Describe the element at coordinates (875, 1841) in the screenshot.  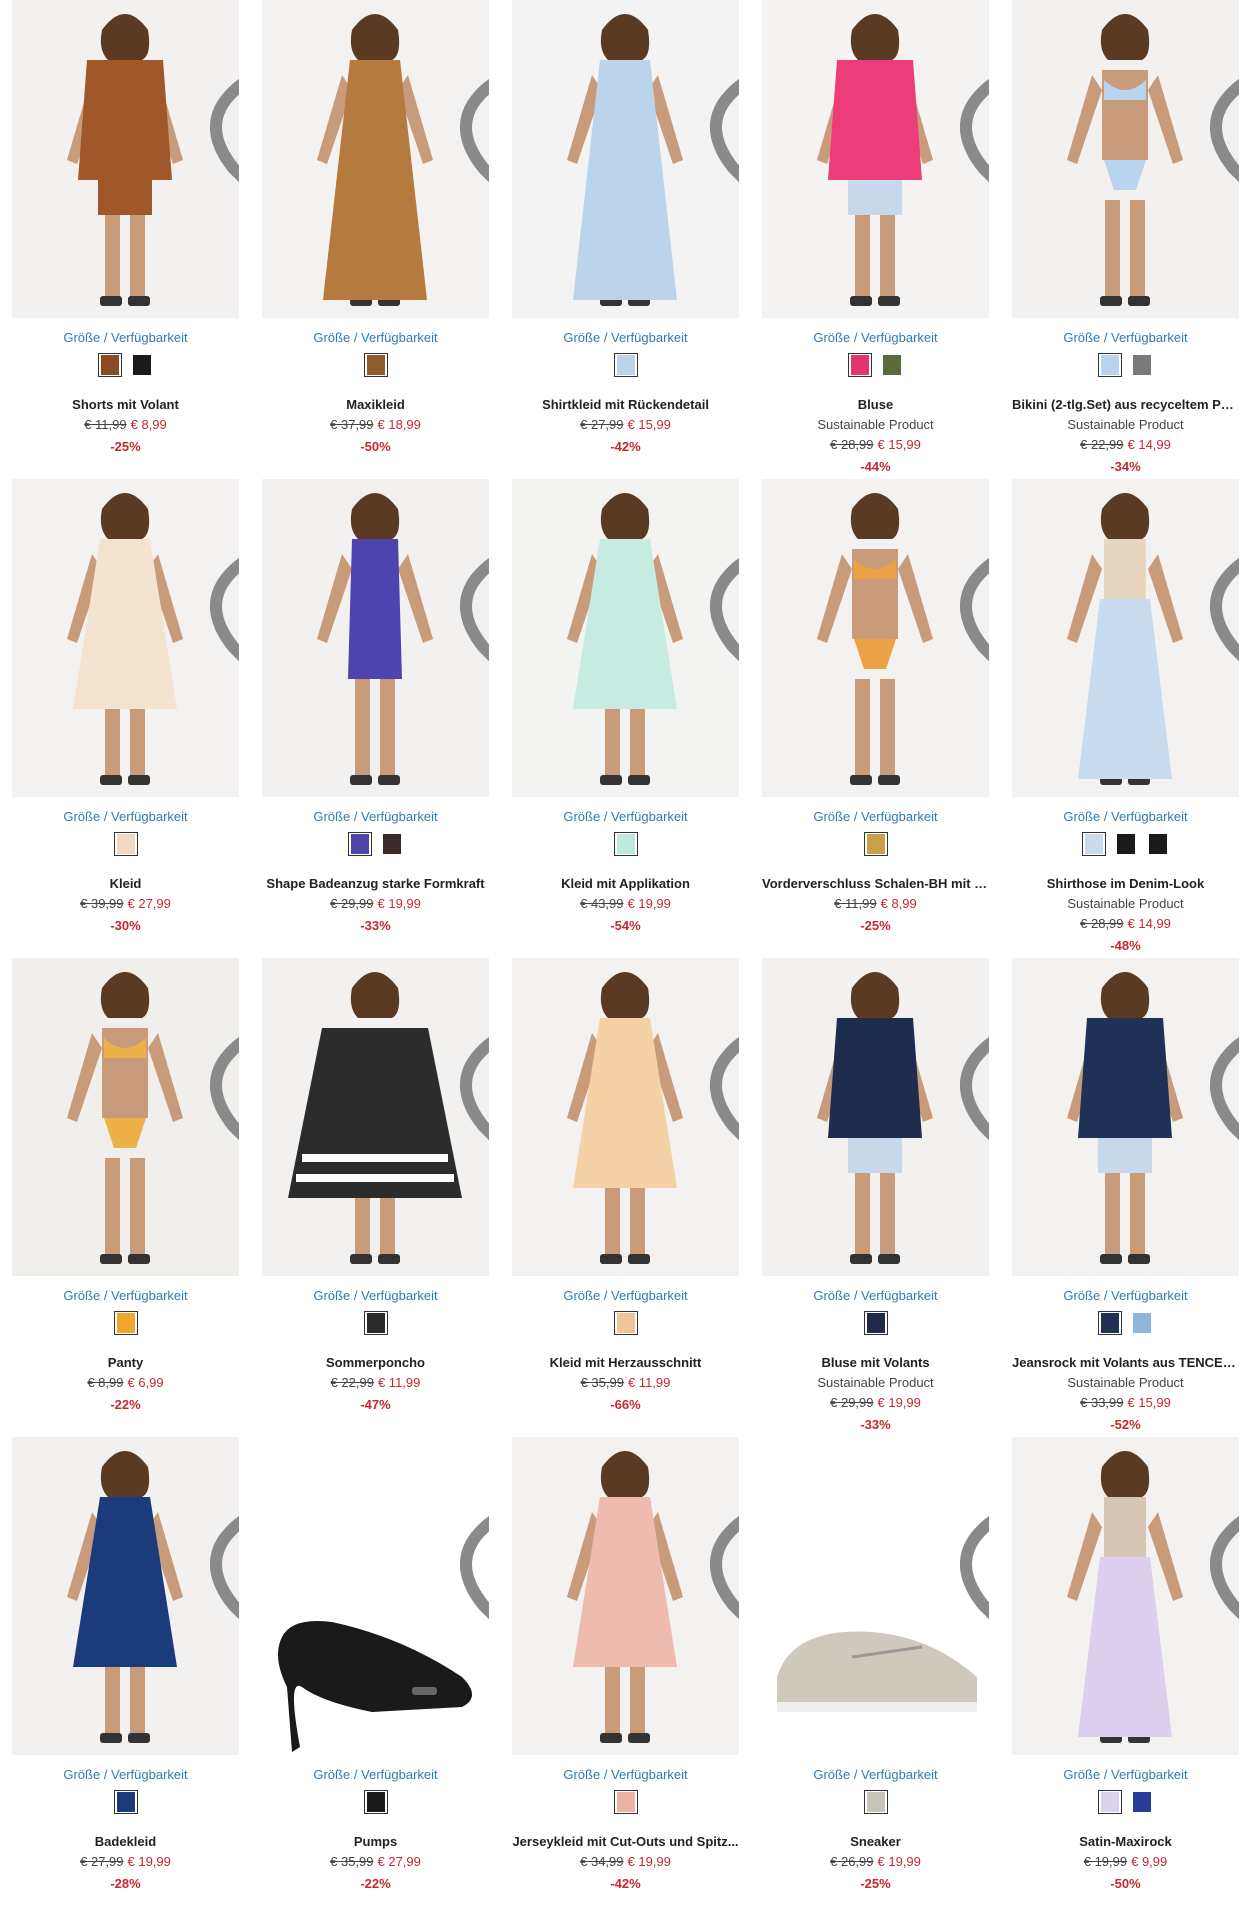
I see `product-name: Sneaker` at that location.